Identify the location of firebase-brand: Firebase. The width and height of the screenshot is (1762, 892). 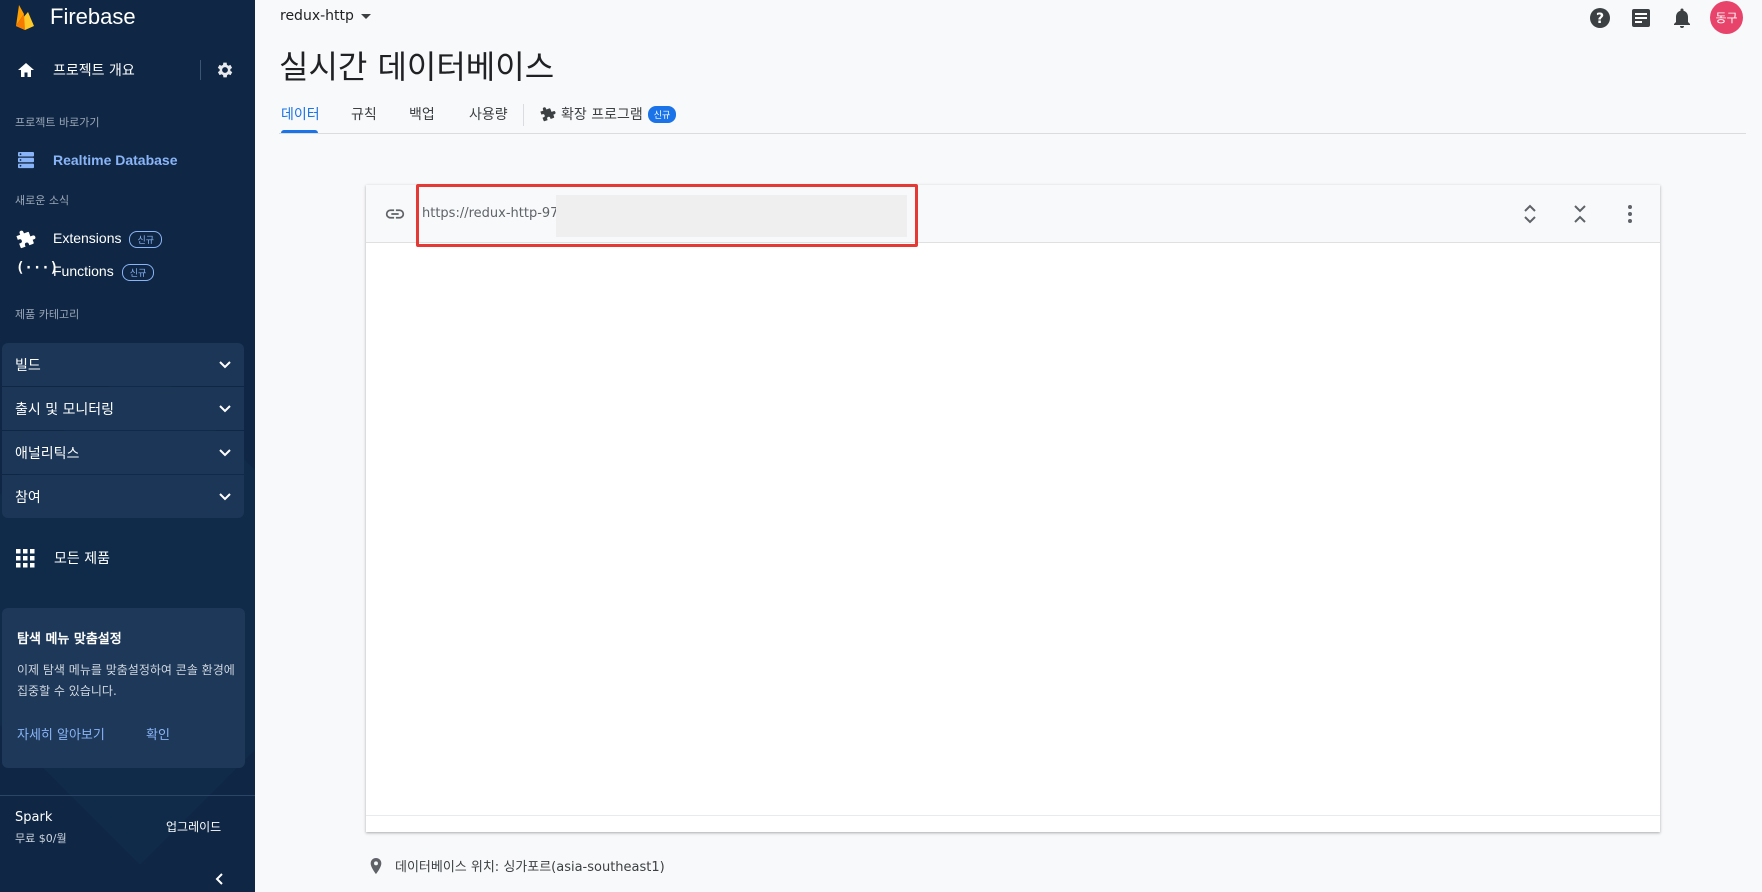
(75, 17).